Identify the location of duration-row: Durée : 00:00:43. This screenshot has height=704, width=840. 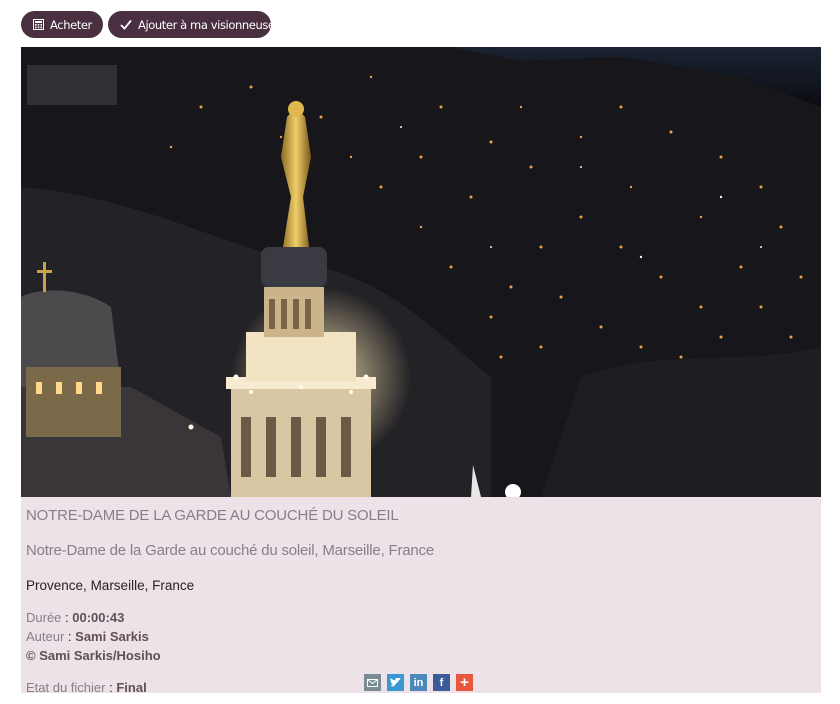
(75, 617).